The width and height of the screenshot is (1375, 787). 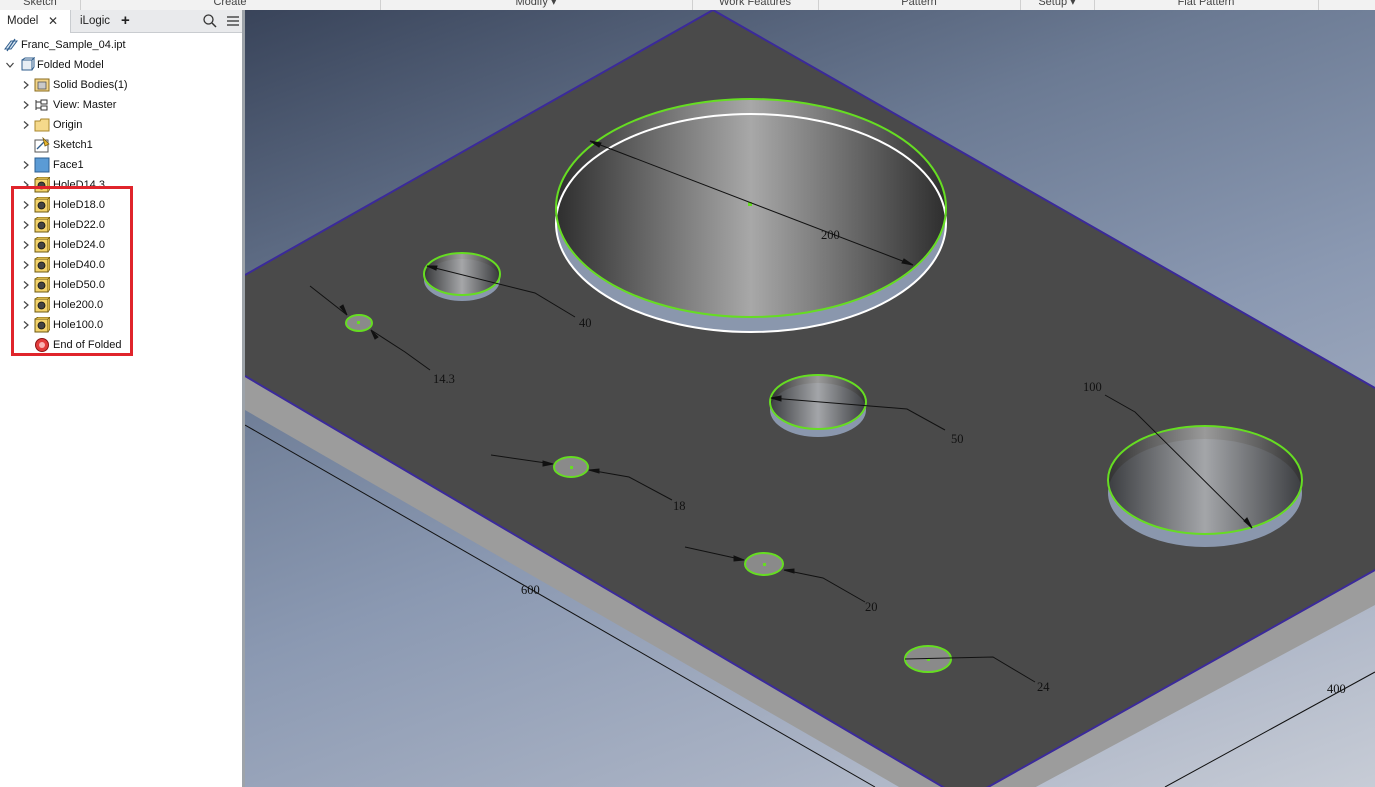 I want to click on ribbon-group-work-features: Work Features, so click(x=755, y=5).